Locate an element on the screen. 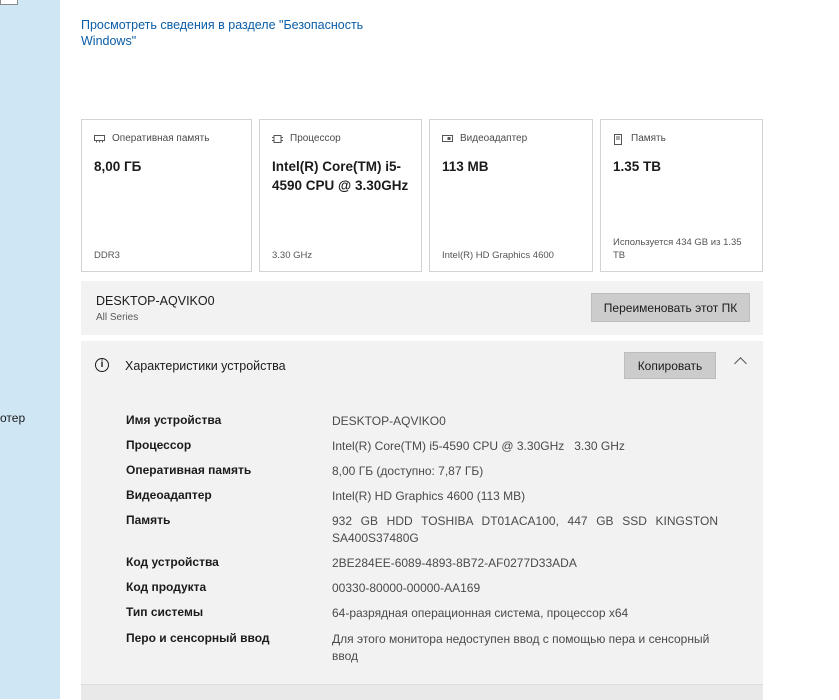 The height and width of the screenshot is (700, 839). gpu-icon is located at coordinates (447, 138).